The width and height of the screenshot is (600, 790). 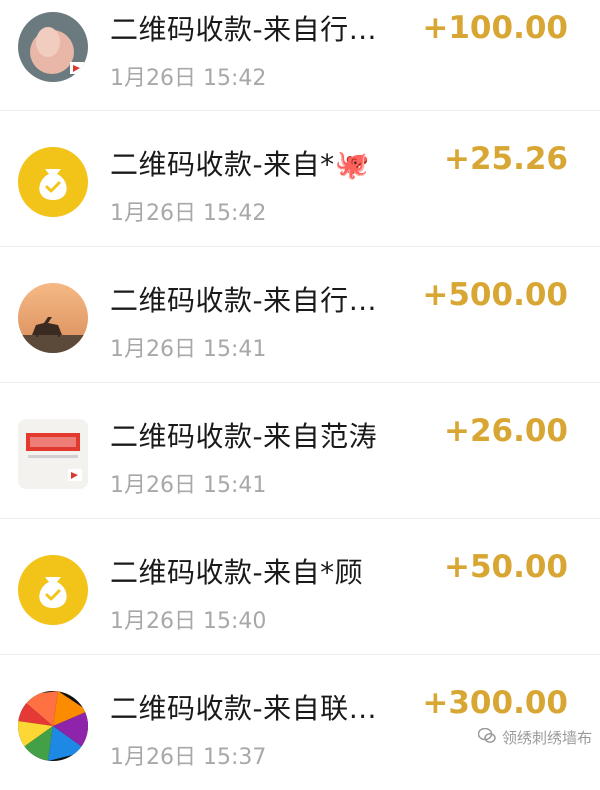 What do you see at coordinates (188, 757) in the screenshot?
I see `transaction-time: 1月26日 15:37` at bounding box center [188, 757].